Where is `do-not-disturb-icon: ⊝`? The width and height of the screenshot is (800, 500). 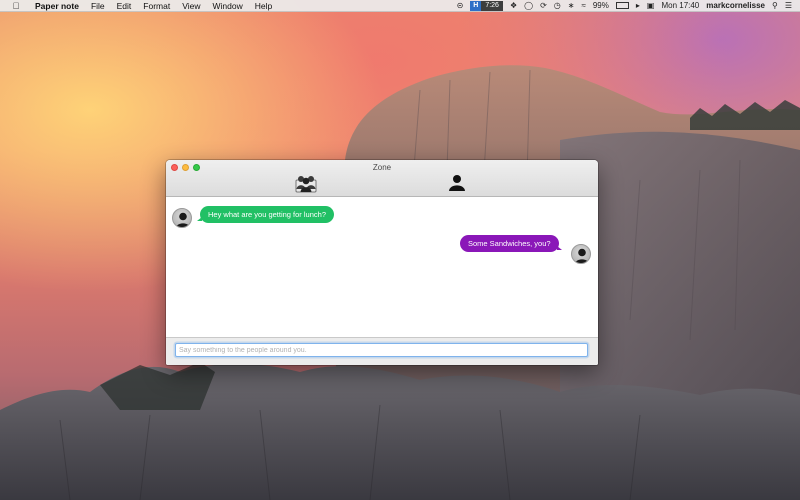
do-not-disturb-icon: ⊝ is located at coordinates (460, 6).